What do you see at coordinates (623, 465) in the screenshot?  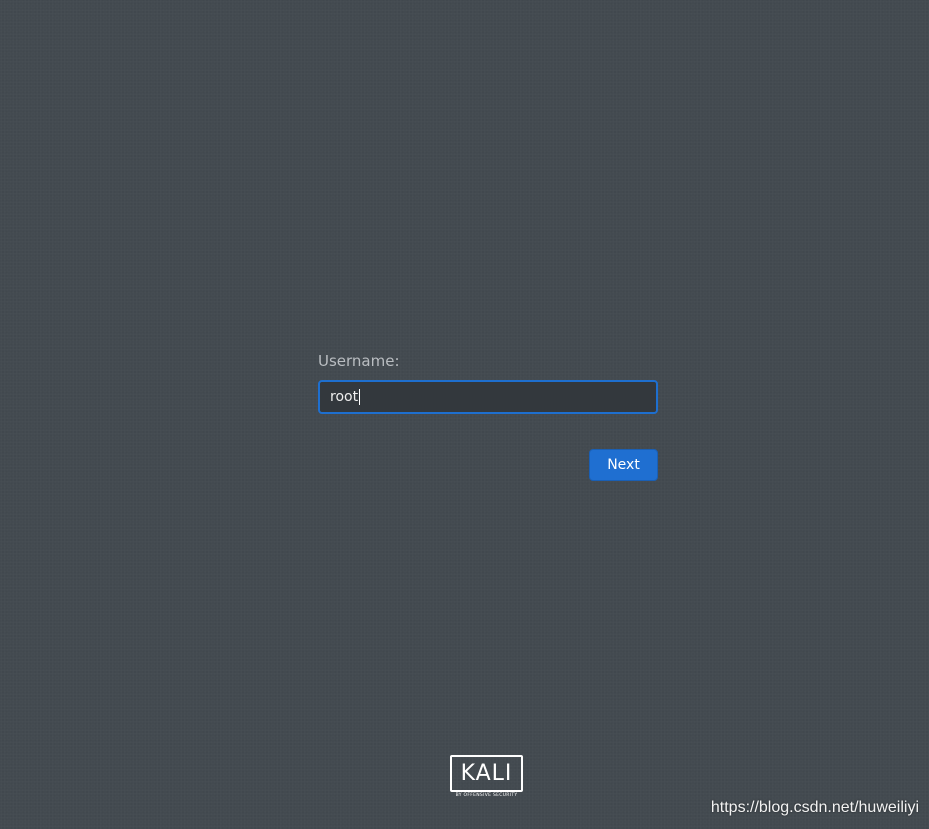 I see `next-button: Next` at bounding box center [623, 465].